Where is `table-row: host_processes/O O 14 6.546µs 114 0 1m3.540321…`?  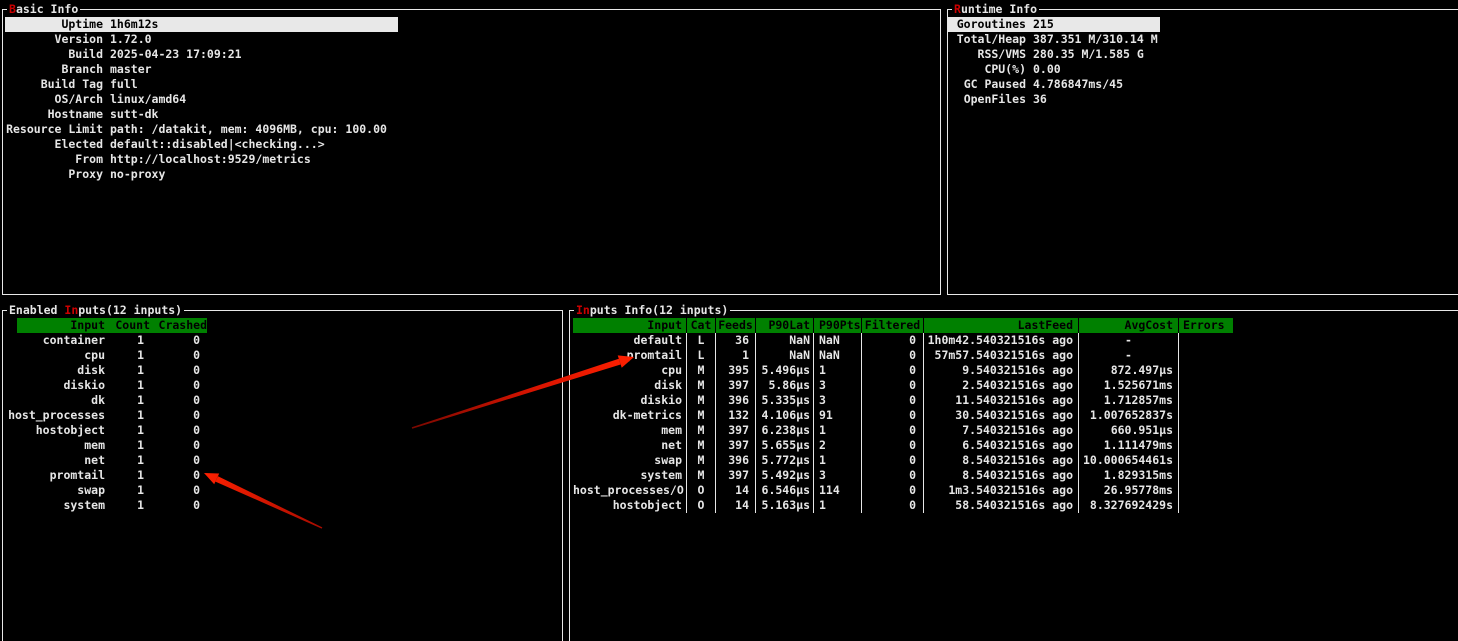
table-row: host_processes/O O 14 6.546µs 114 0 1m3.540321… is located at coordinates (903, 490).